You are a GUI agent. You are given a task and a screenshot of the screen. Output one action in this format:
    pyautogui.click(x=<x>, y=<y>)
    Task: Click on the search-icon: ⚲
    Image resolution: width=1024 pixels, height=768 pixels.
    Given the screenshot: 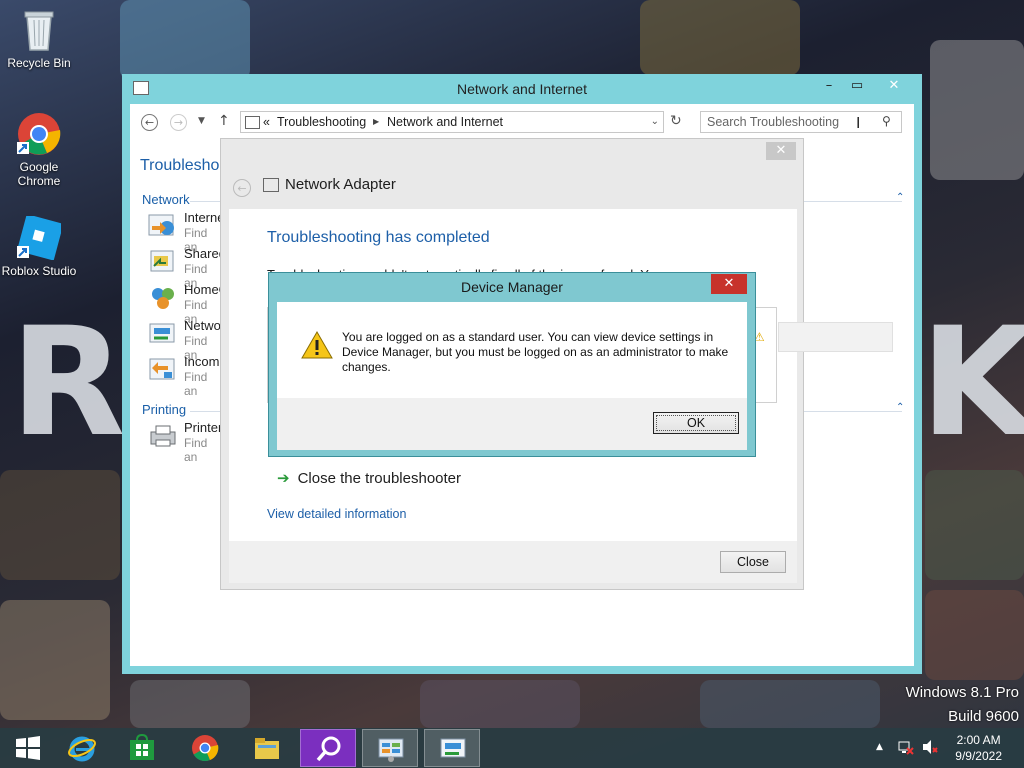 What is the action you would take?
    pyautogui.click(x=886, y=121)
    